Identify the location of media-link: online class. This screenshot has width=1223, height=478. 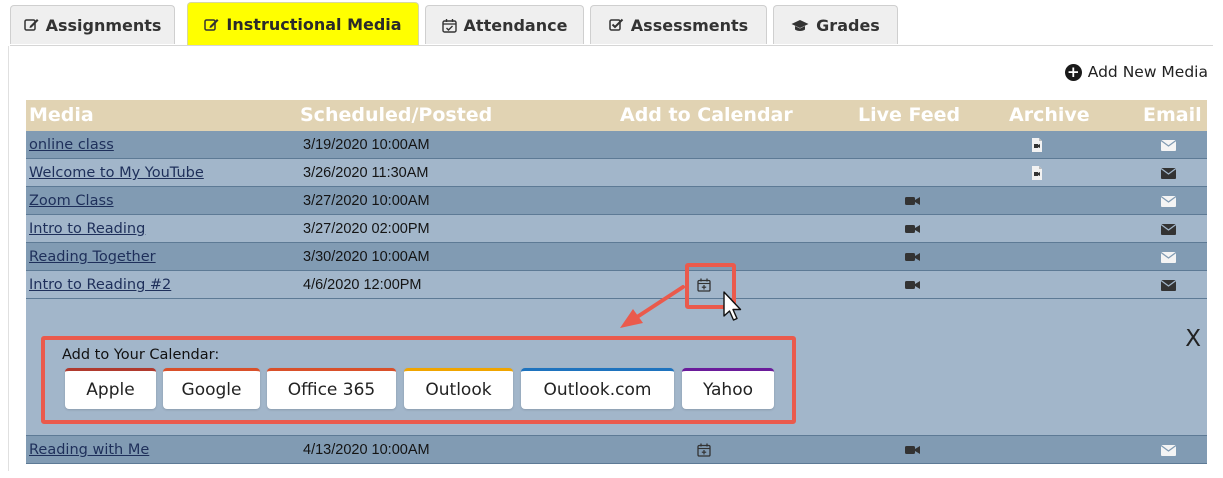
(71, 145).